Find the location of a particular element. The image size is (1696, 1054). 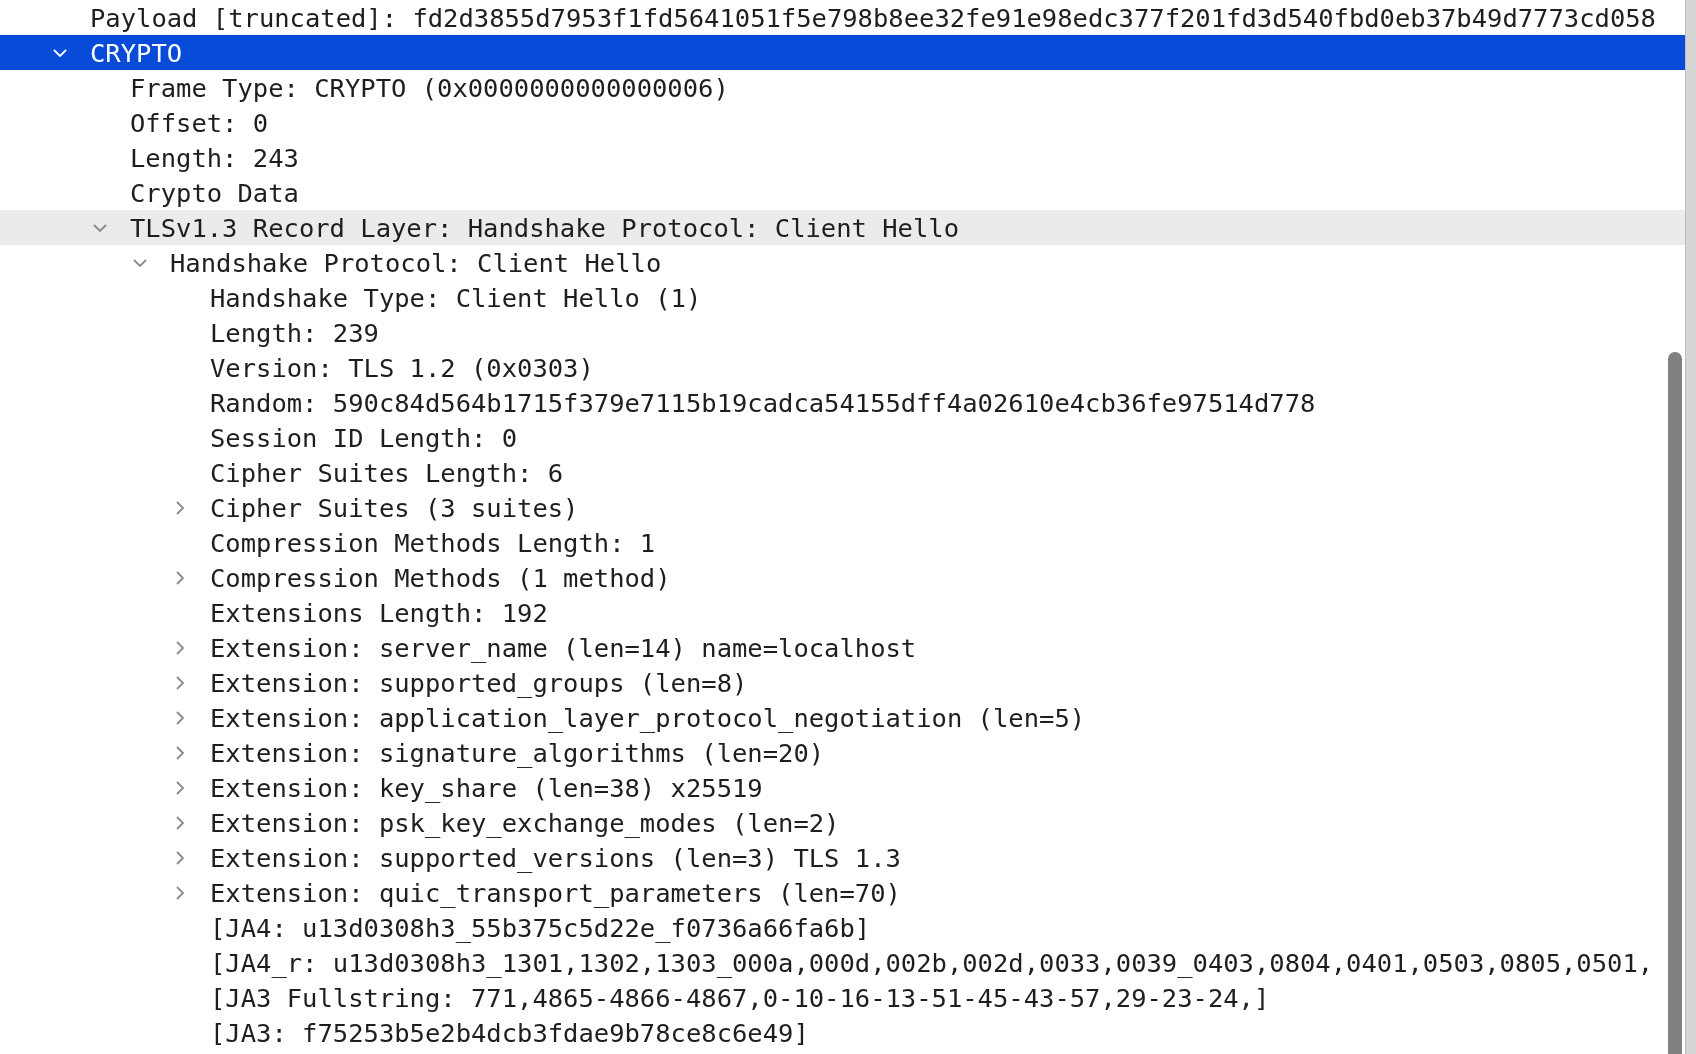

tree-row: Length: 243 is located at coordinates (843, 157).